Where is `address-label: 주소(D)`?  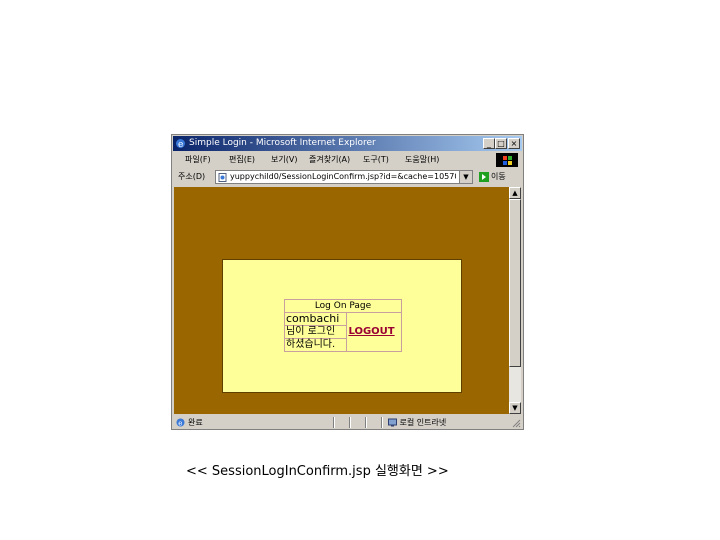
address-label: 주소(D) is located at coordinates (192, 176).